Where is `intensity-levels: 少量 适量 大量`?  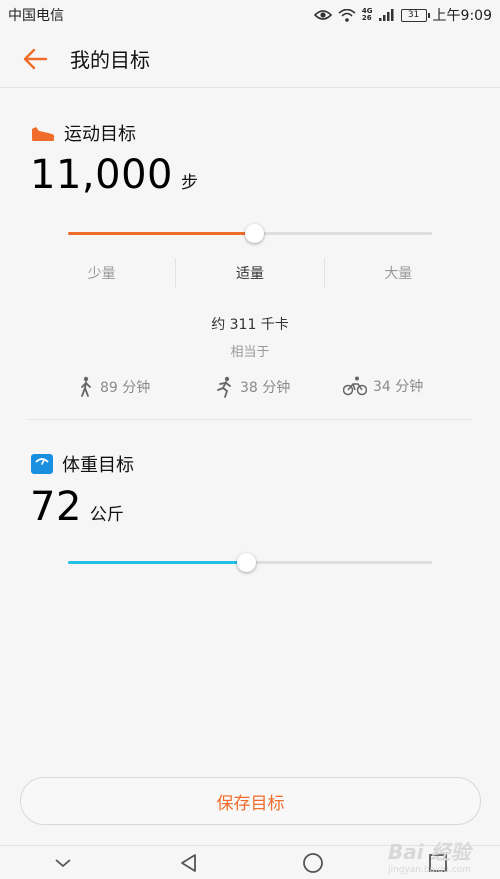
intensity-levels: 少量 适量 大量 is located at coordinates (250, 273).